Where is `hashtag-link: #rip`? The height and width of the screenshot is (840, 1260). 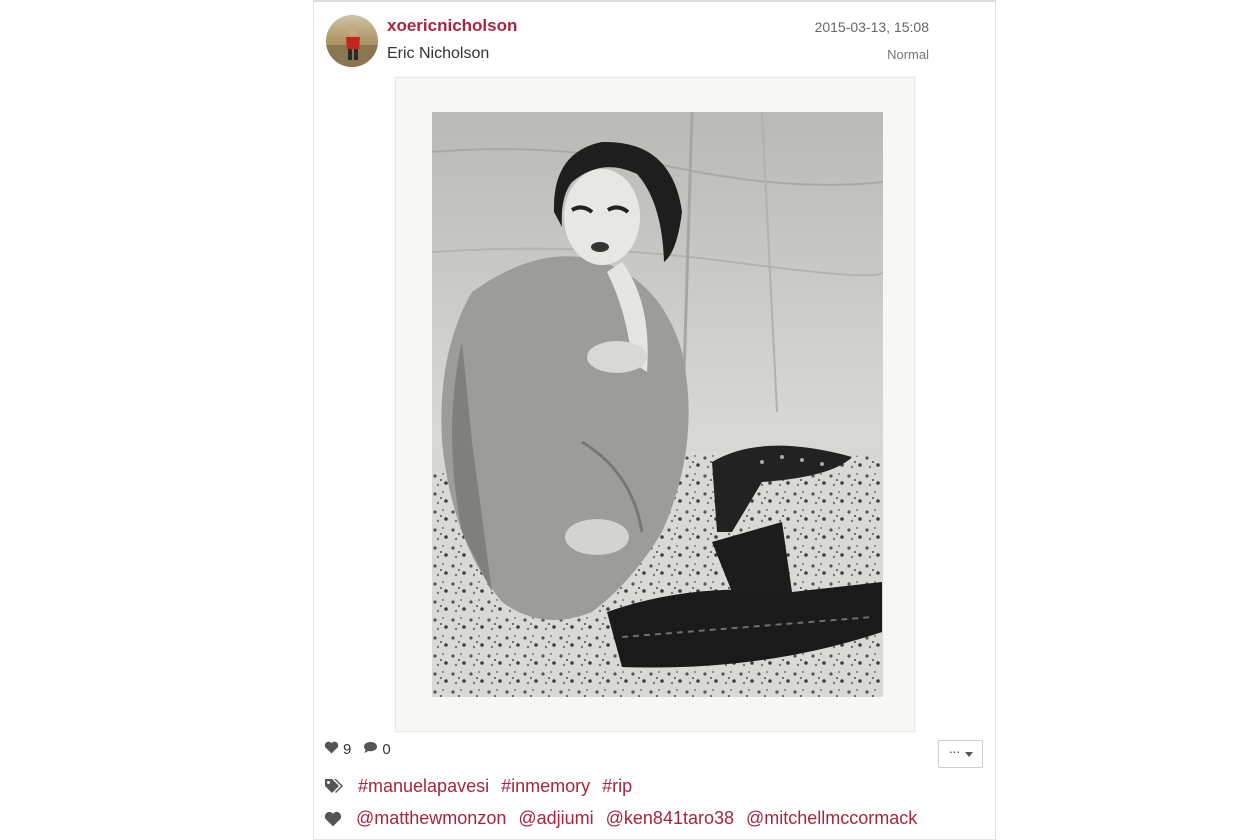 hashtag-link: #rip is located at coordinates (617, 786).